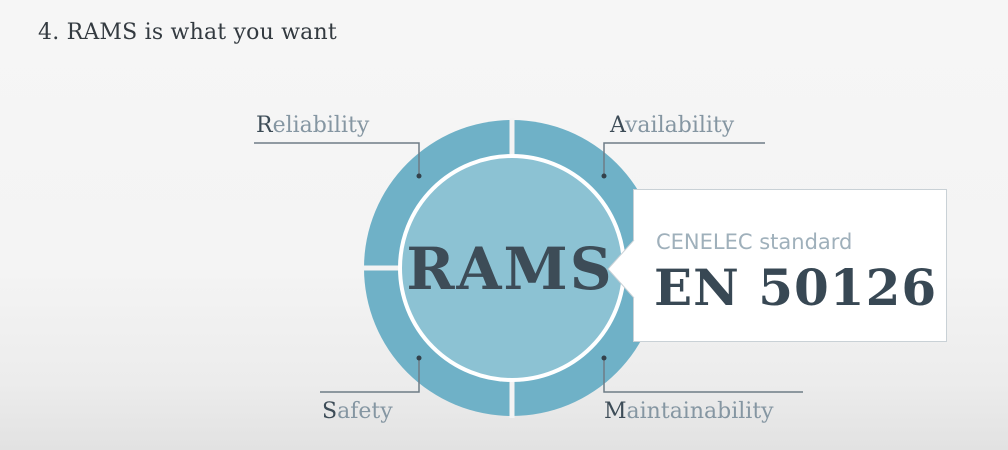 The height and width of the screenshot is (450, 1008). Describe the element at coordinates (684, 159) in the screenshot. I see `leader-availability` at that location.